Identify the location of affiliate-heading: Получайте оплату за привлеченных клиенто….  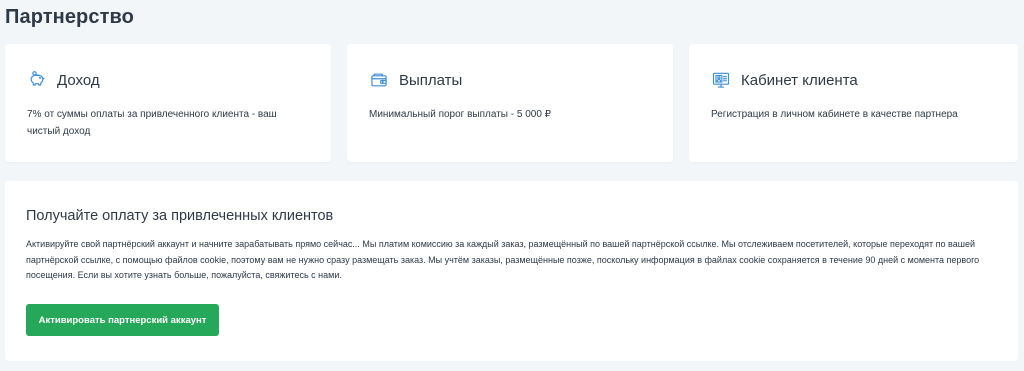
(180, 216).